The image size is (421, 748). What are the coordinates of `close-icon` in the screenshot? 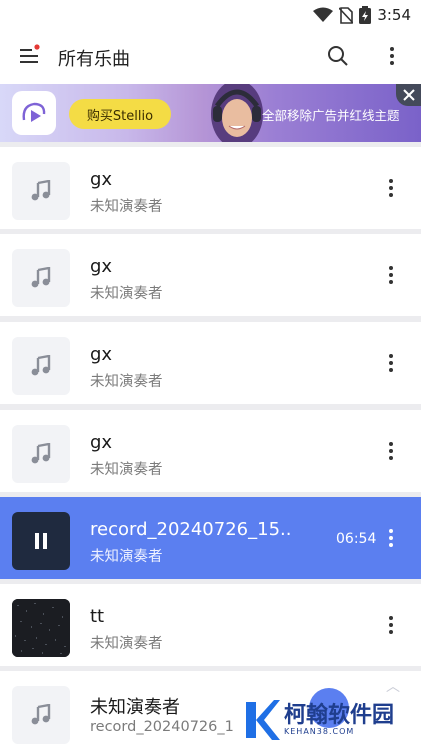 It's located at (408, 95).